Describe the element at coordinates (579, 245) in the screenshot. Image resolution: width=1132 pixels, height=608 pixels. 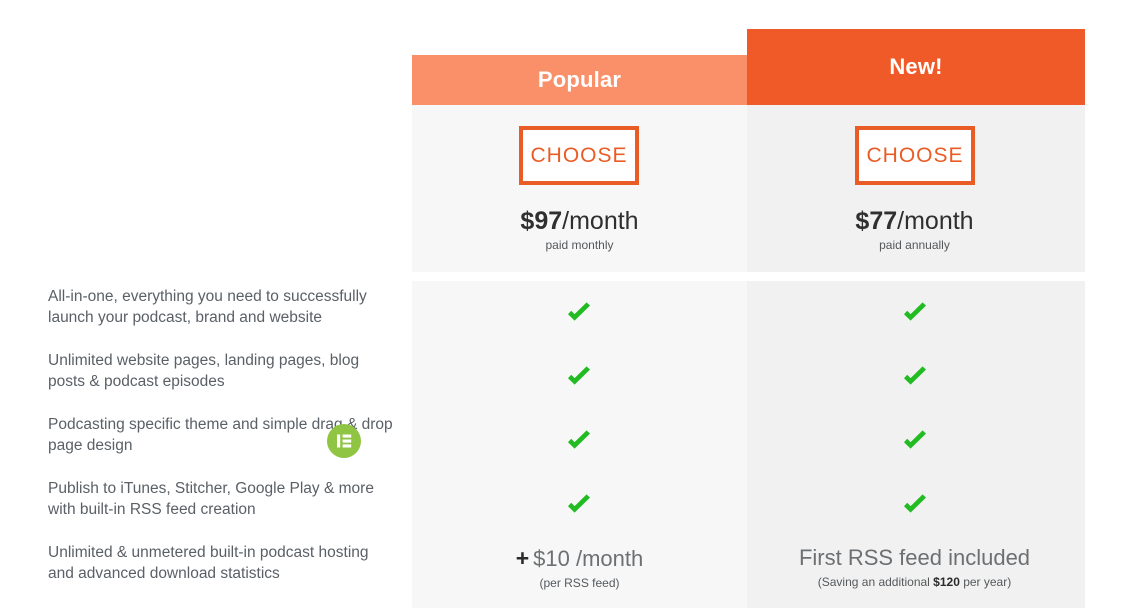
I see `price-note: paid monthly` at that location.